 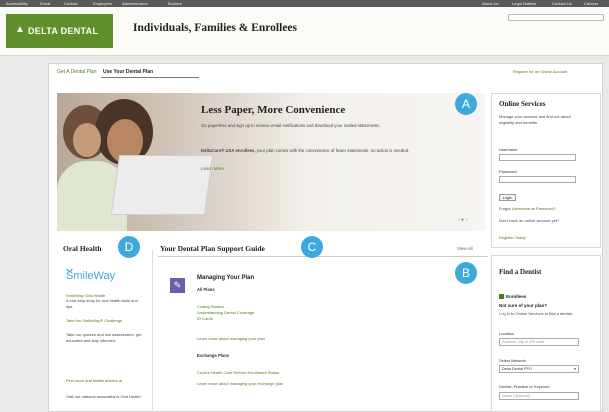 What do you see at coordinates (507, 197) in the screenshot?
I see `login-button: Login` at bounding box center [507, 197].